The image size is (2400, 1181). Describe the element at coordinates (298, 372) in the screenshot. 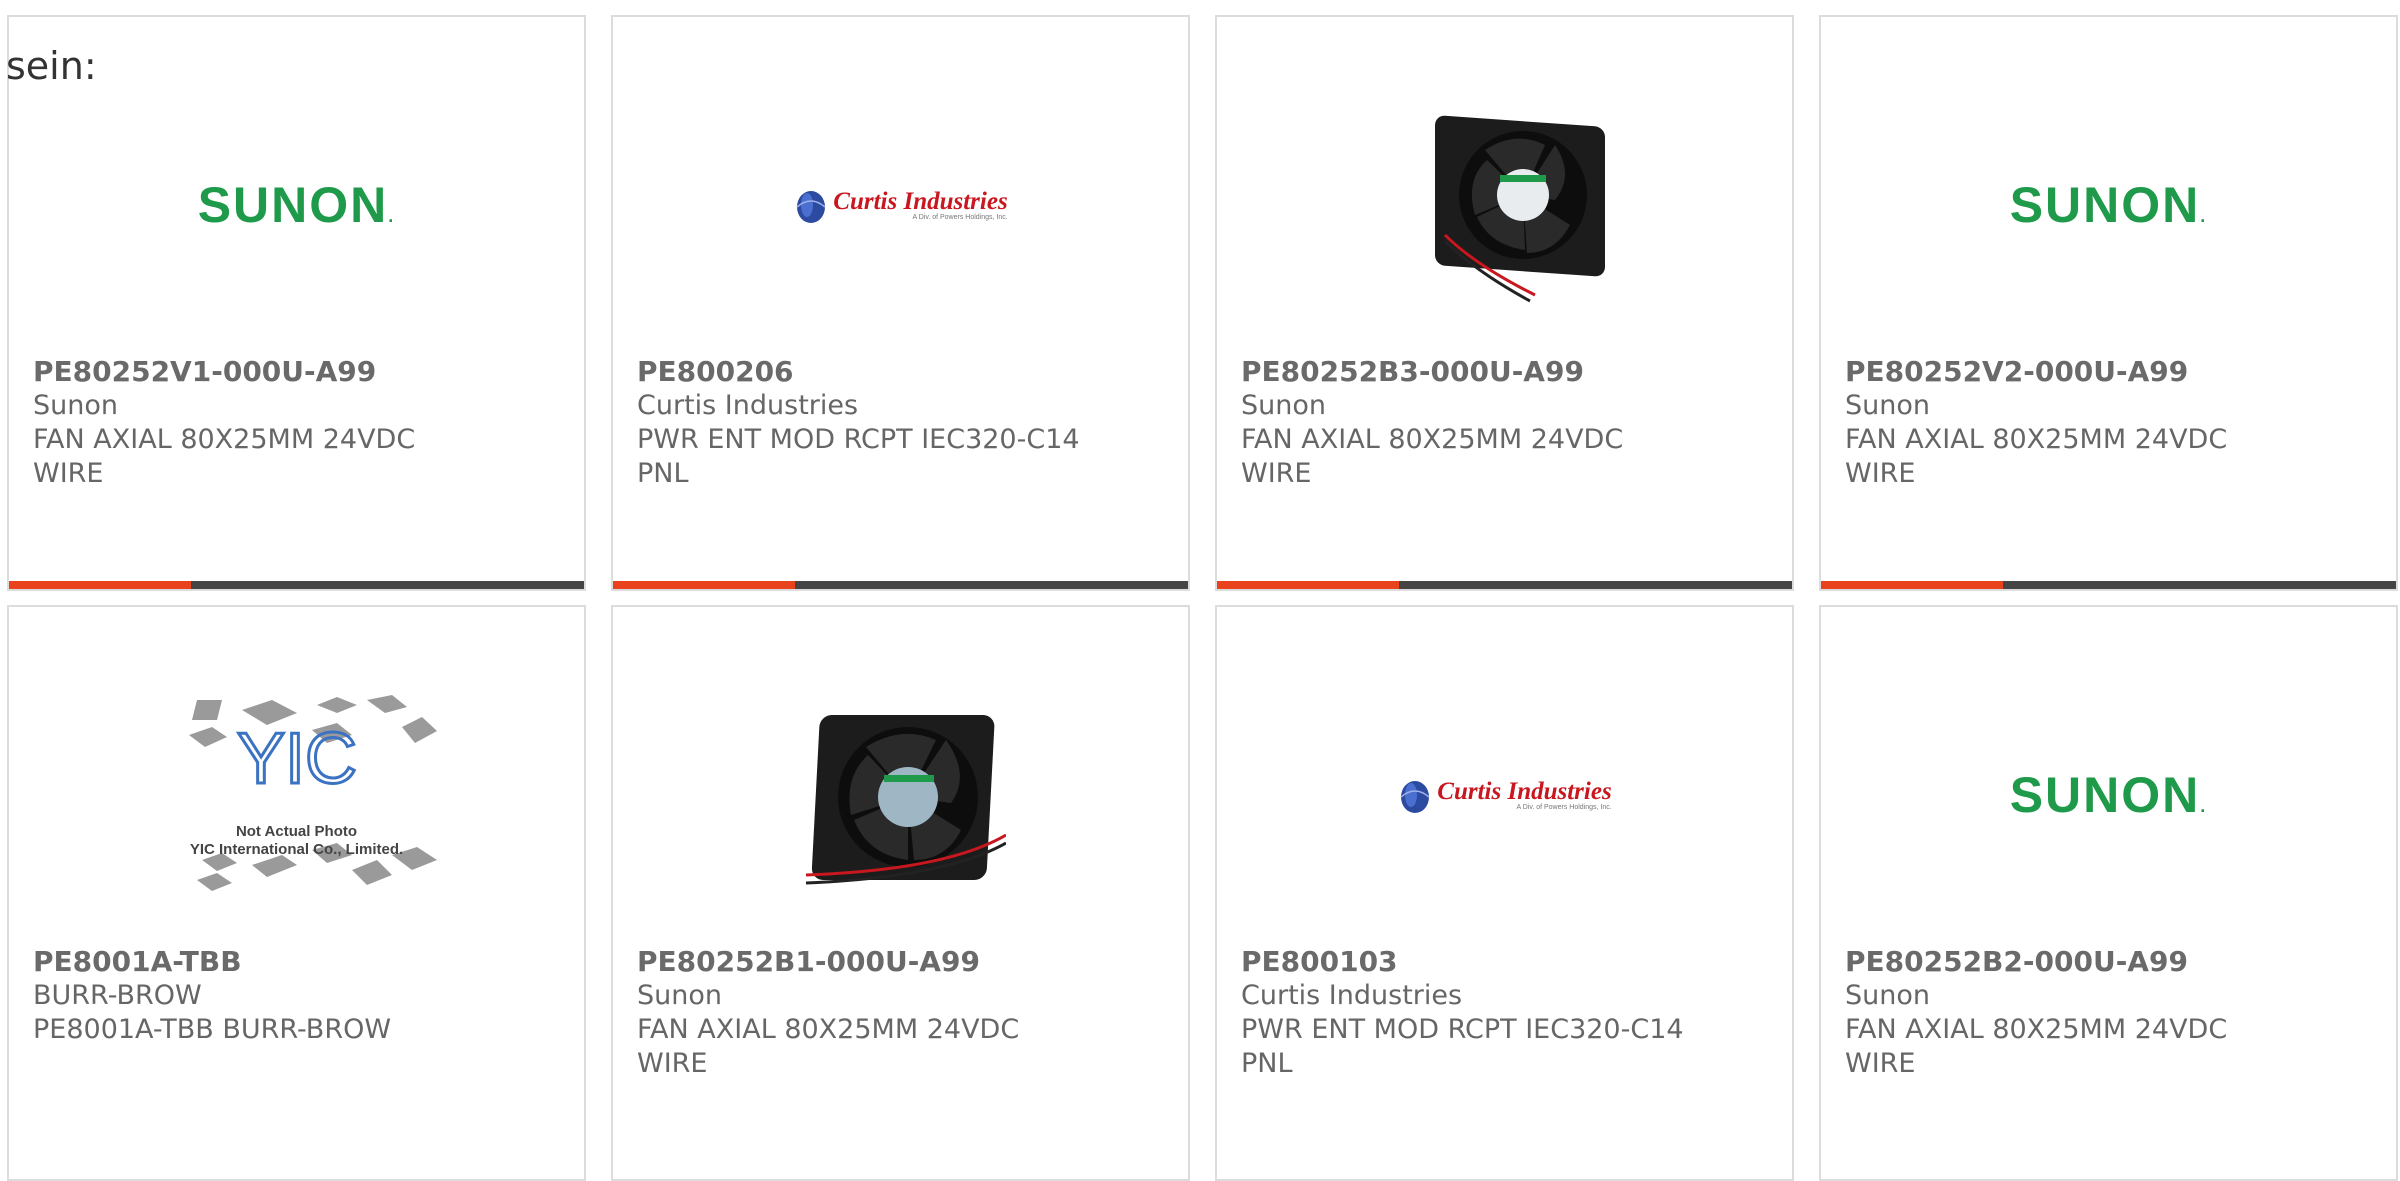

I see `part-number: PE80252V1-000U-A99` at that location.